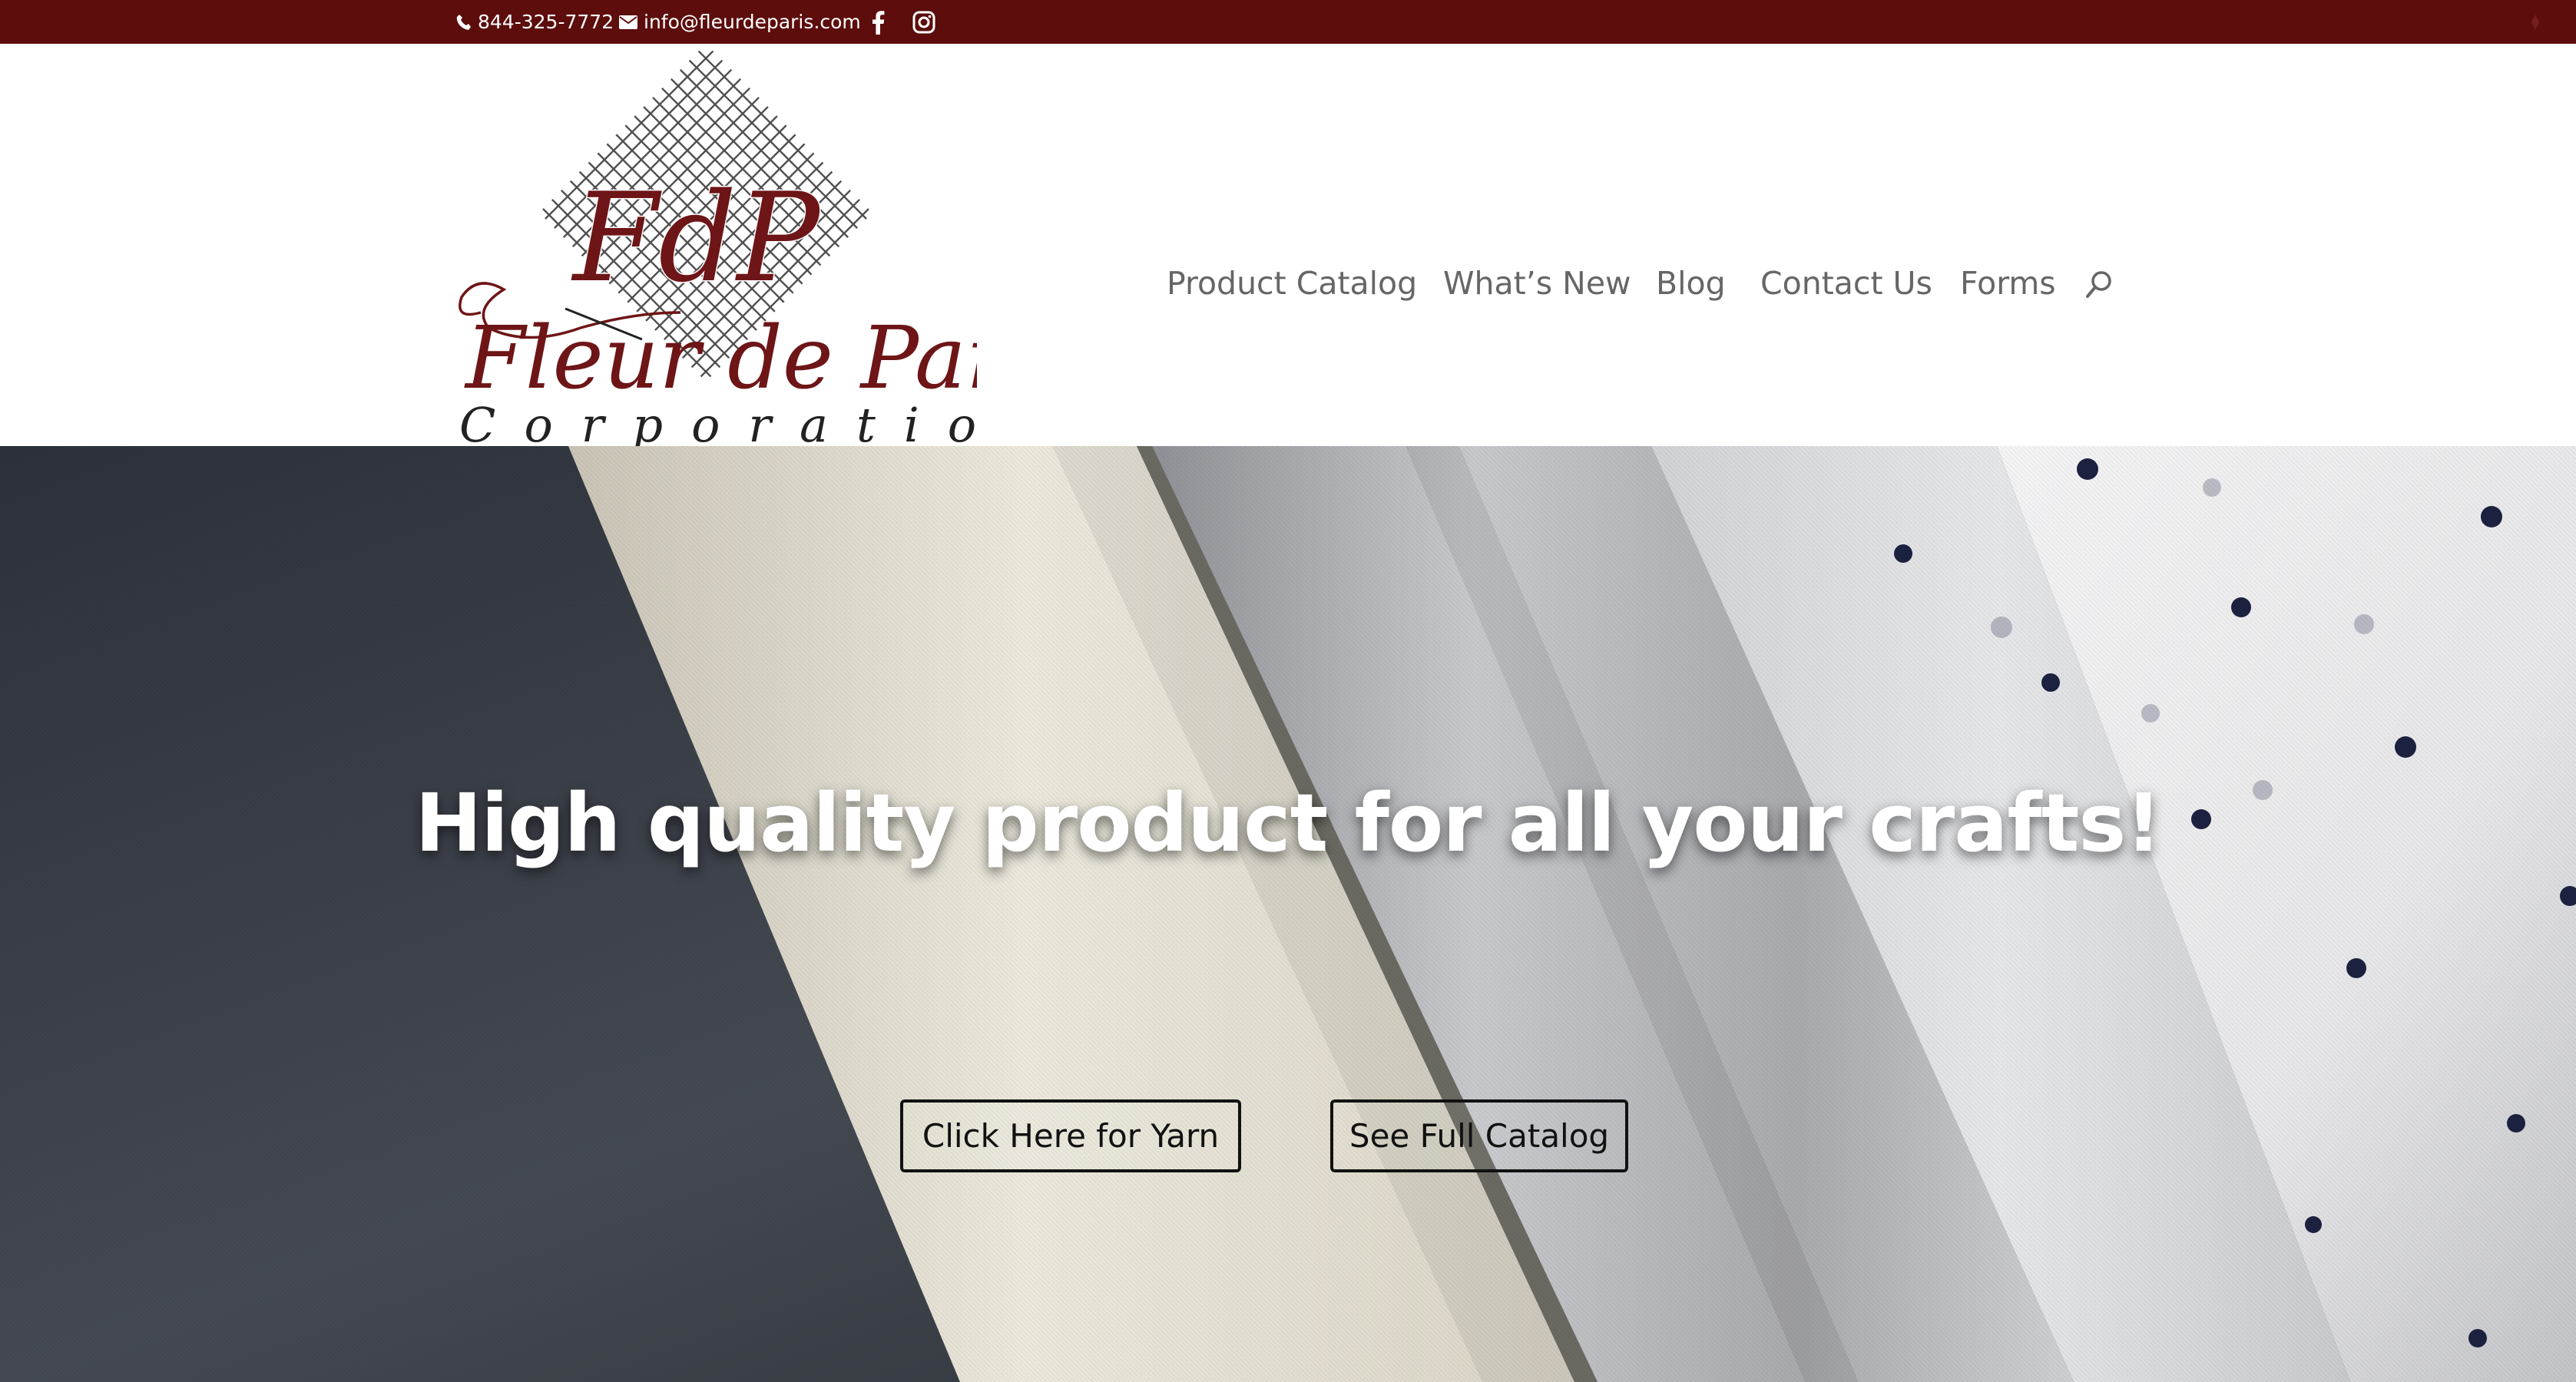 The height and width of the screenshot is (1382, 2576). I want to click on top-bar: 844-325-7772 info@fleurdeparis.com, so click(1288, 22).